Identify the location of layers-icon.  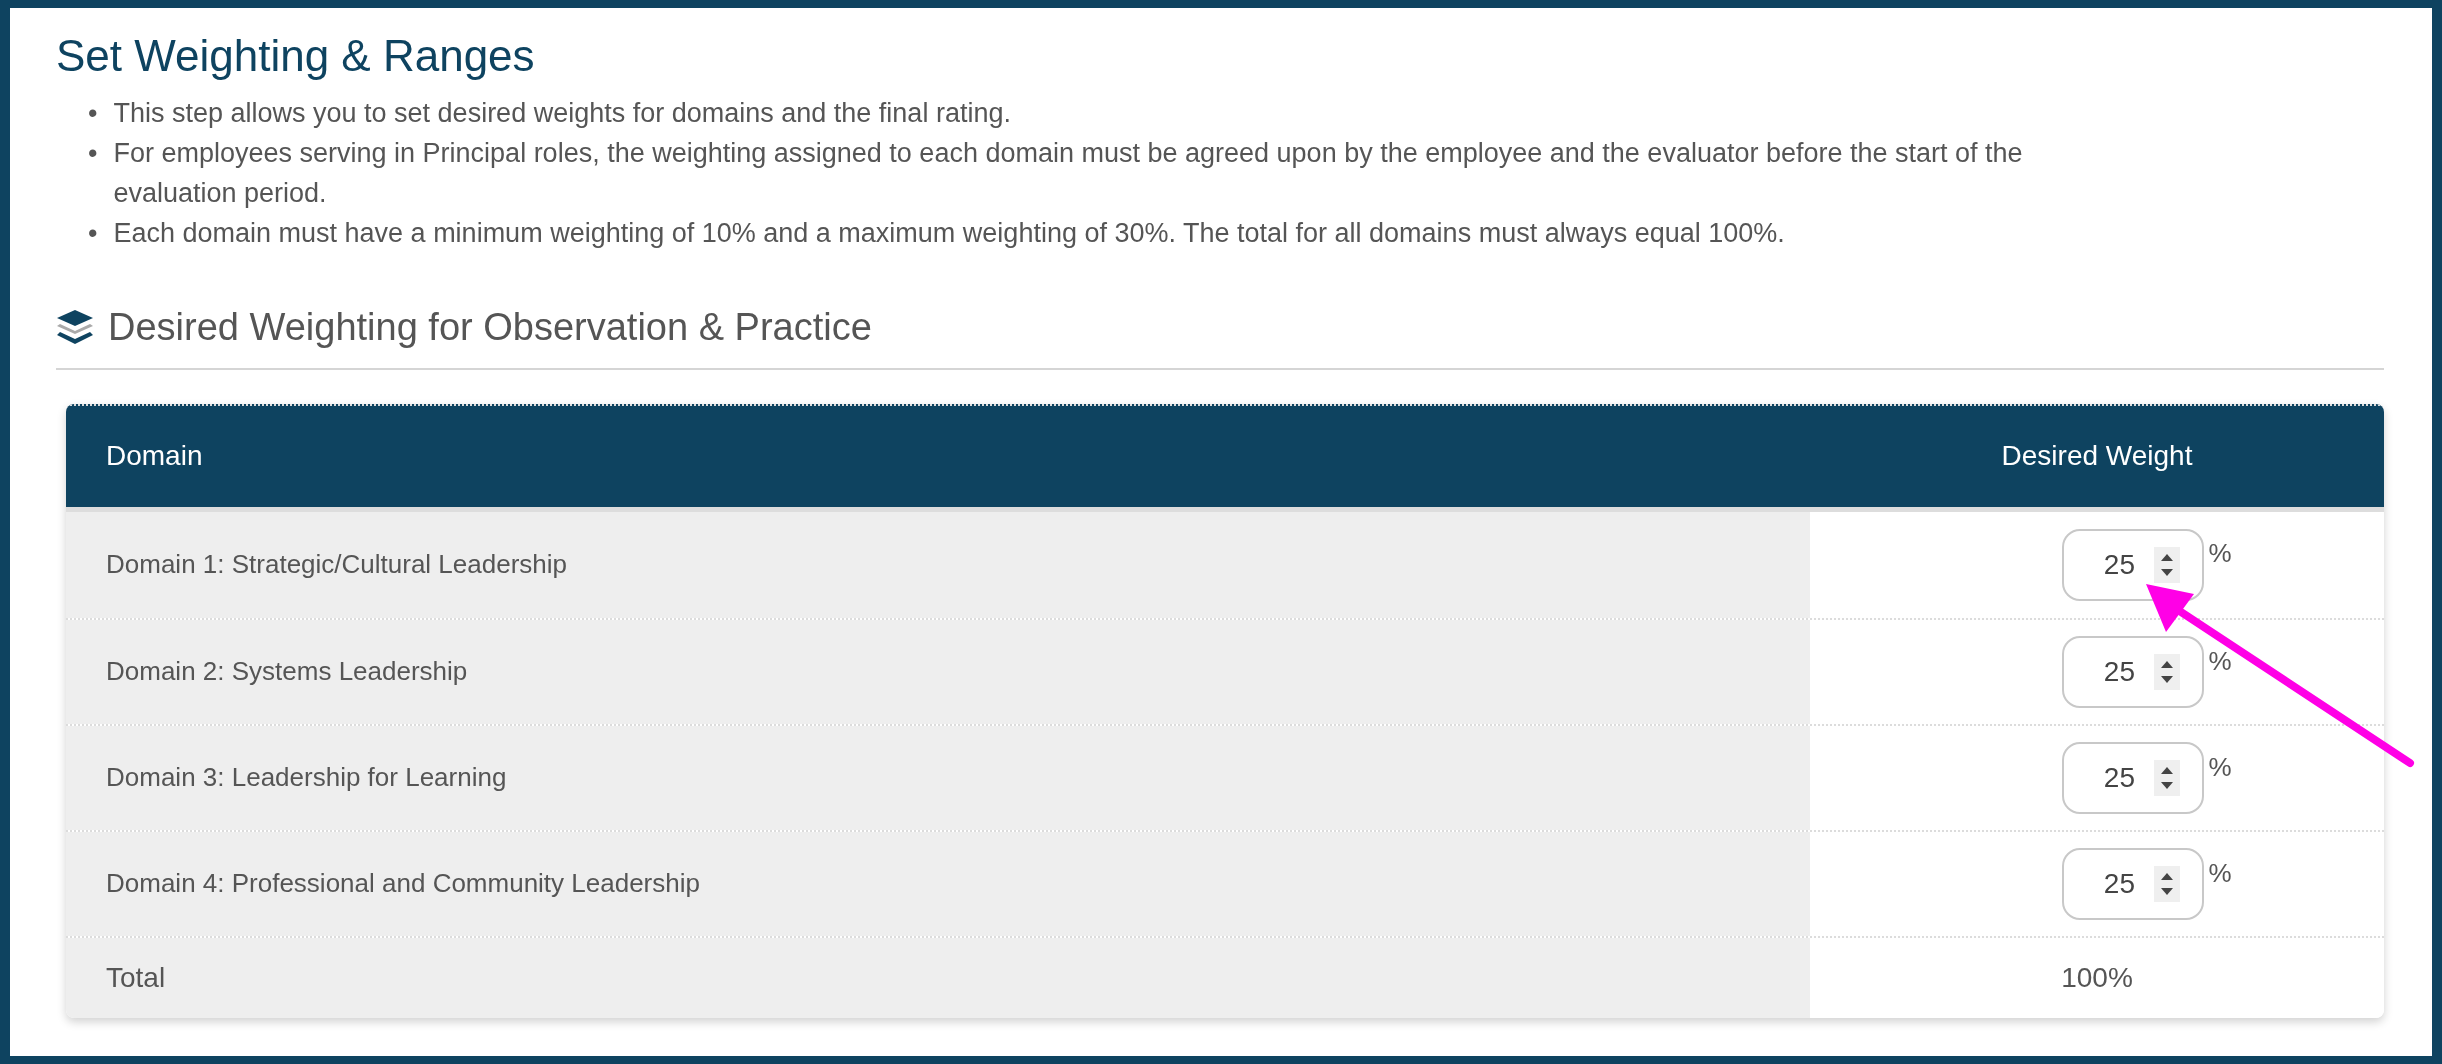
(75, 327).